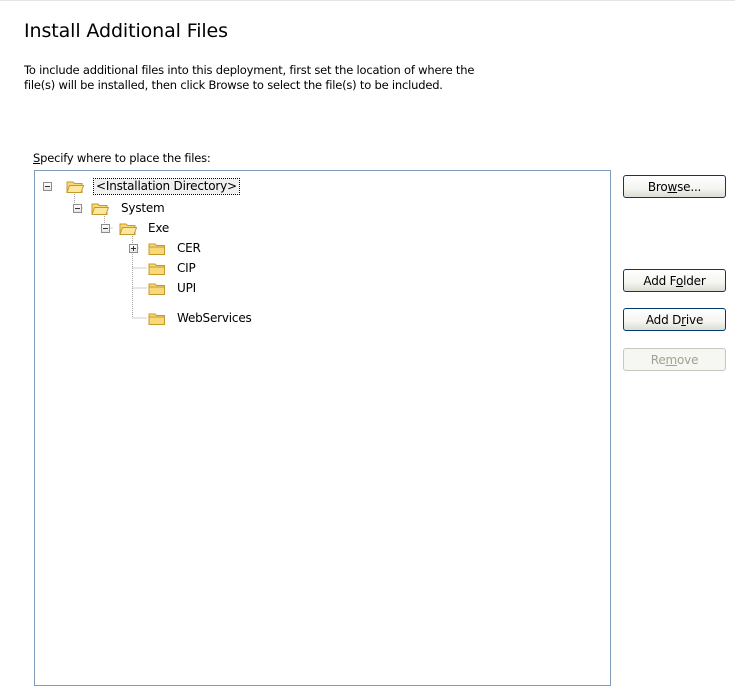 This screenshot has height=690, width=735. What do you see at coordinates (125, 158) in the screenshot?
I see `tree-label-text: pecify where to place the files:` at bounding box center [125, 158].